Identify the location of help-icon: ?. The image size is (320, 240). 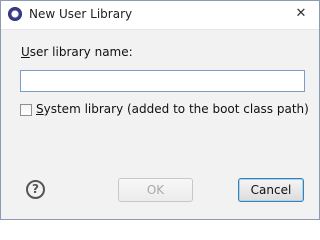
(35, 189).